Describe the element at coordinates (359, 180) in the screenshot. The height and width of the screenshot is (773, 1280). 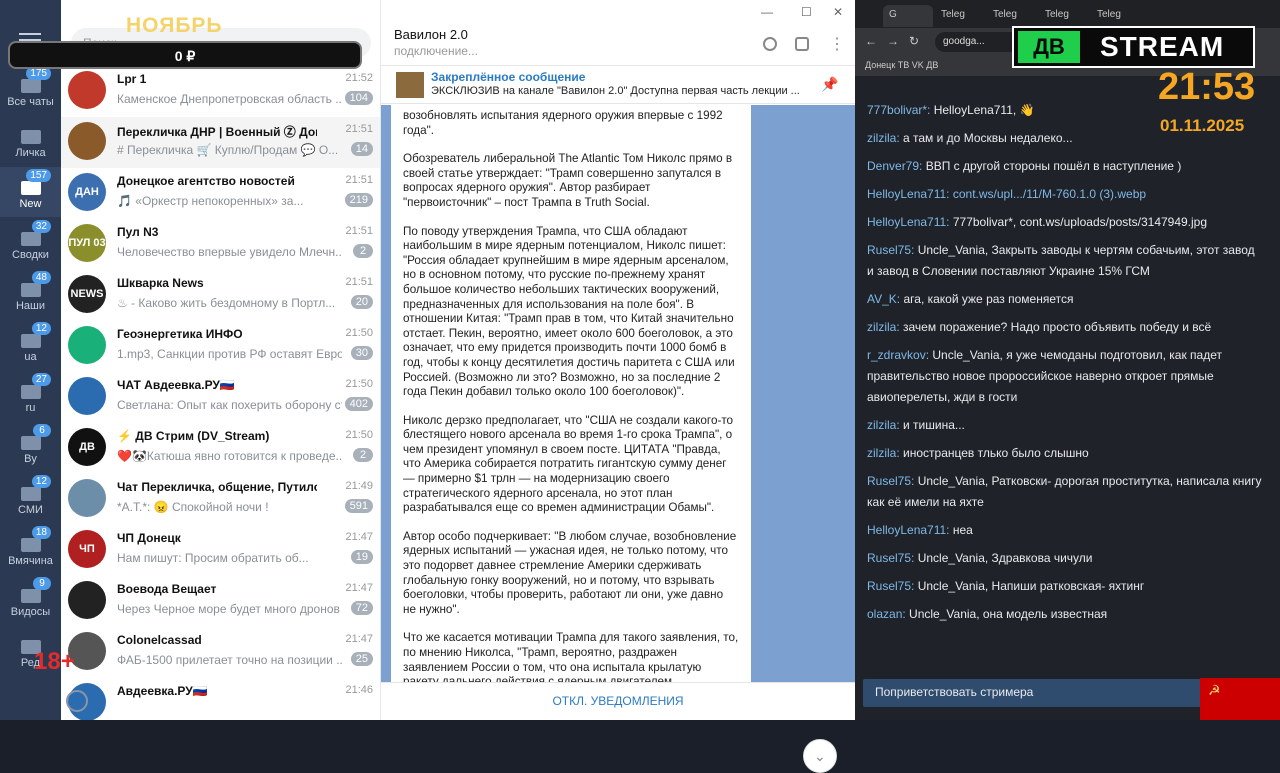
I see `chat-time: 21:51` at that location.